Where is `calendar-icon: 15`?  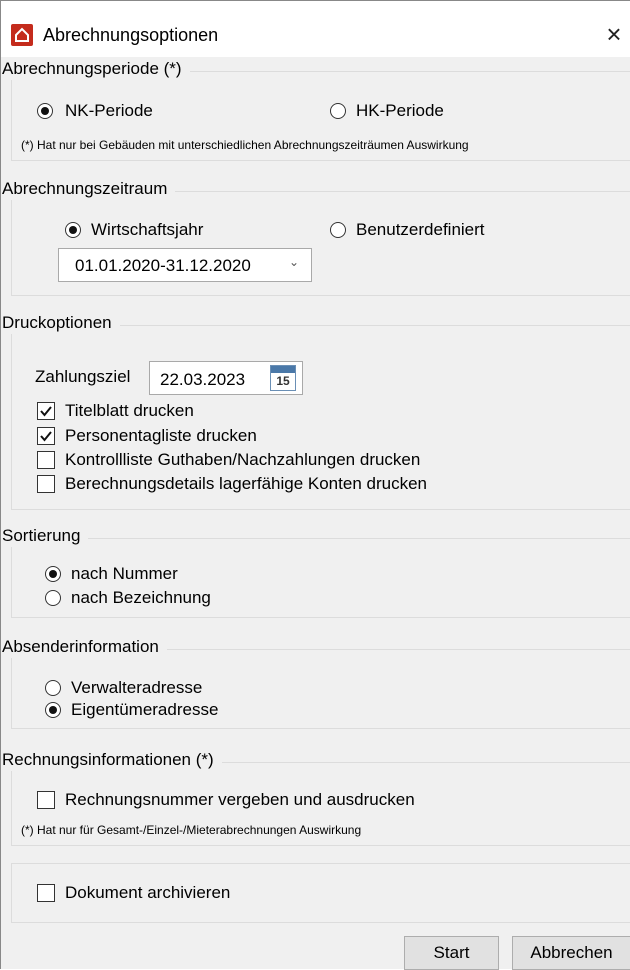 calendar-icon: 15 is located at coordinates (283, 378).